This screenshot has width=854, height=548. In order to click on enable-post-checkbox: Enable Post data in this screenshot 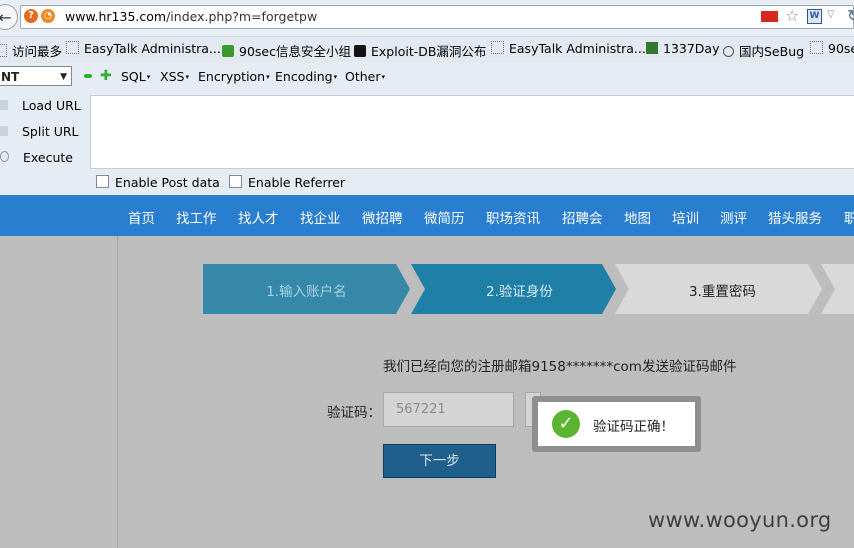, I will do `click(158, 182)`.